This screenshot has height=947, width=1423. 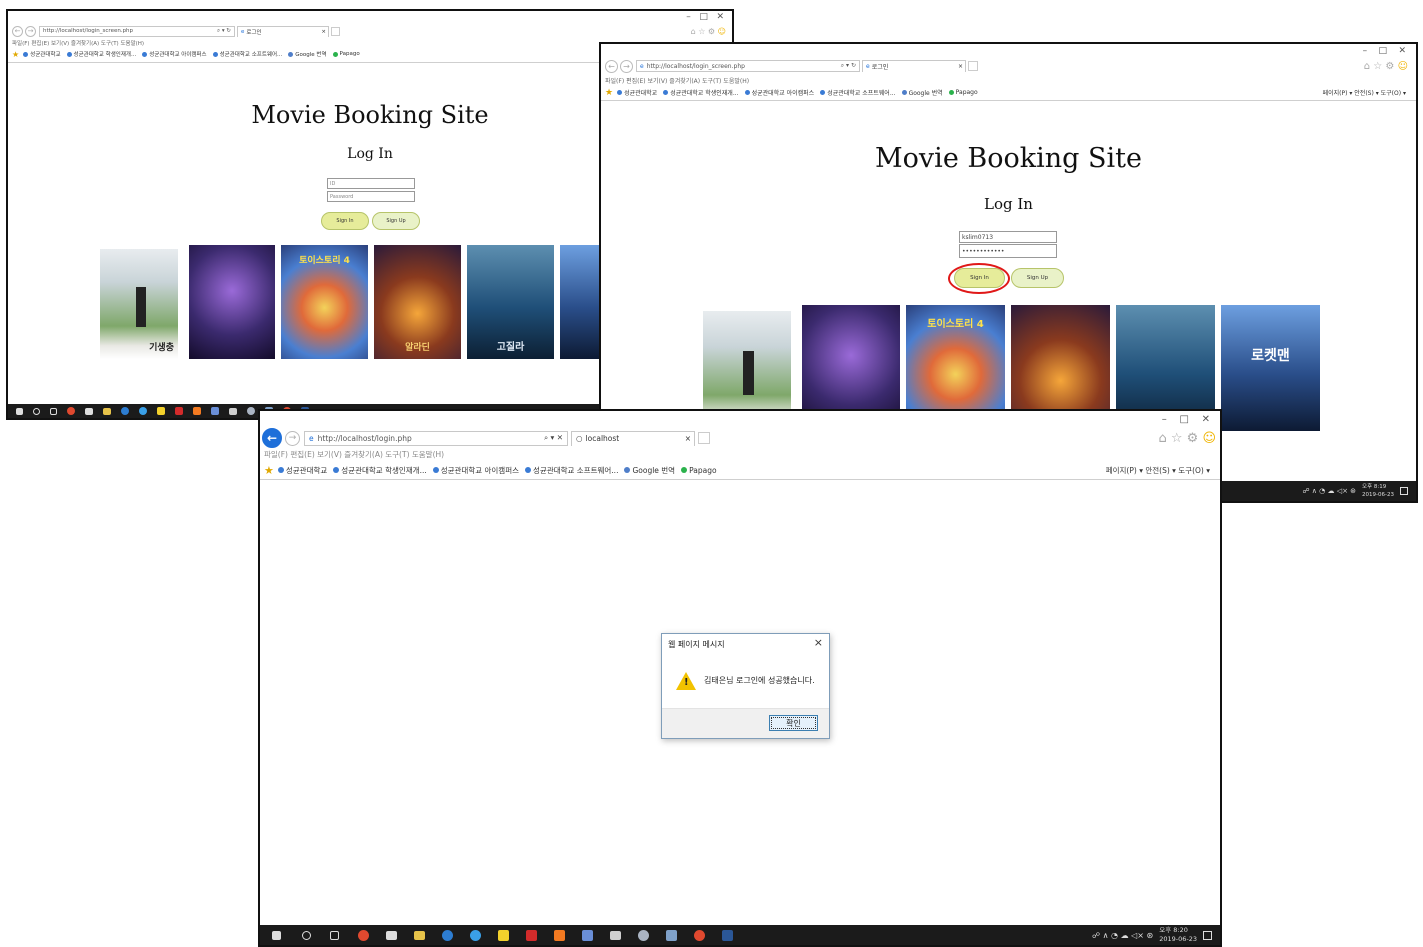 I want to click on poster-avengers, so click(x=232, y=302).